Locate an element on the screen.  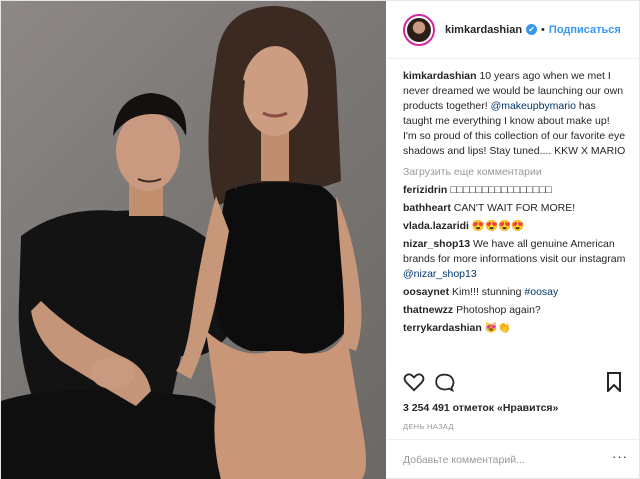
comment: ferizidrin □□□□□□□□□□□□□□□□ is located at coordinates (514, 190).